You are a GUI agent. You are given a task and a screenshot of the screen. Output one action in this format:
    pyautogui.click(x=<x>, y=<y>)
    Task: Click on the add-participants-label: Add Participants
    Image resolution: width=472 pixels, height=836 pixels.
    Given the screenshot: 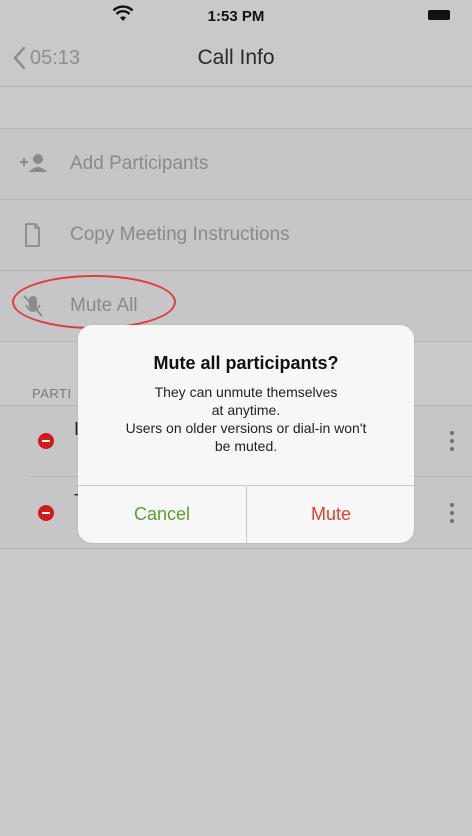 What is the action you would take?
    pyautogui.click(x=139, y=163)
    